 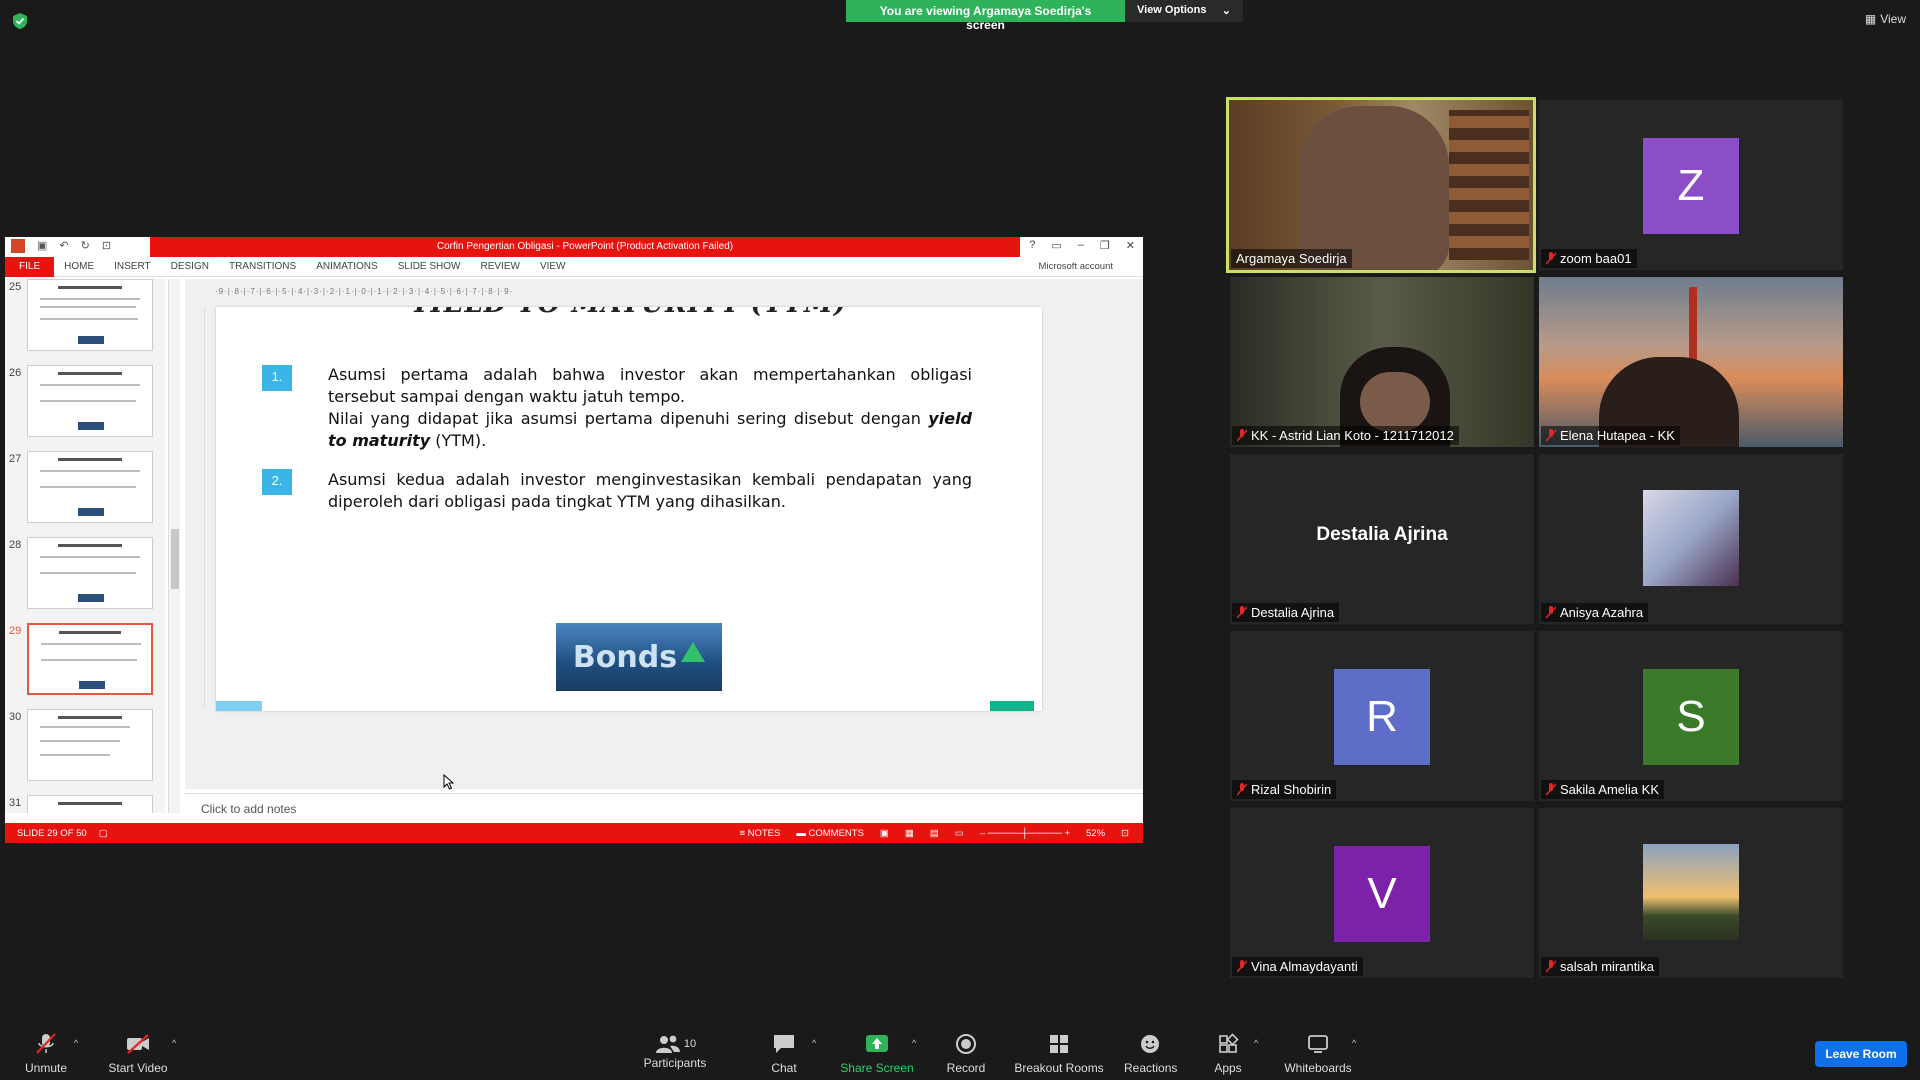 I want to click on muted-mic-icon, so click(x=1242, y=966).